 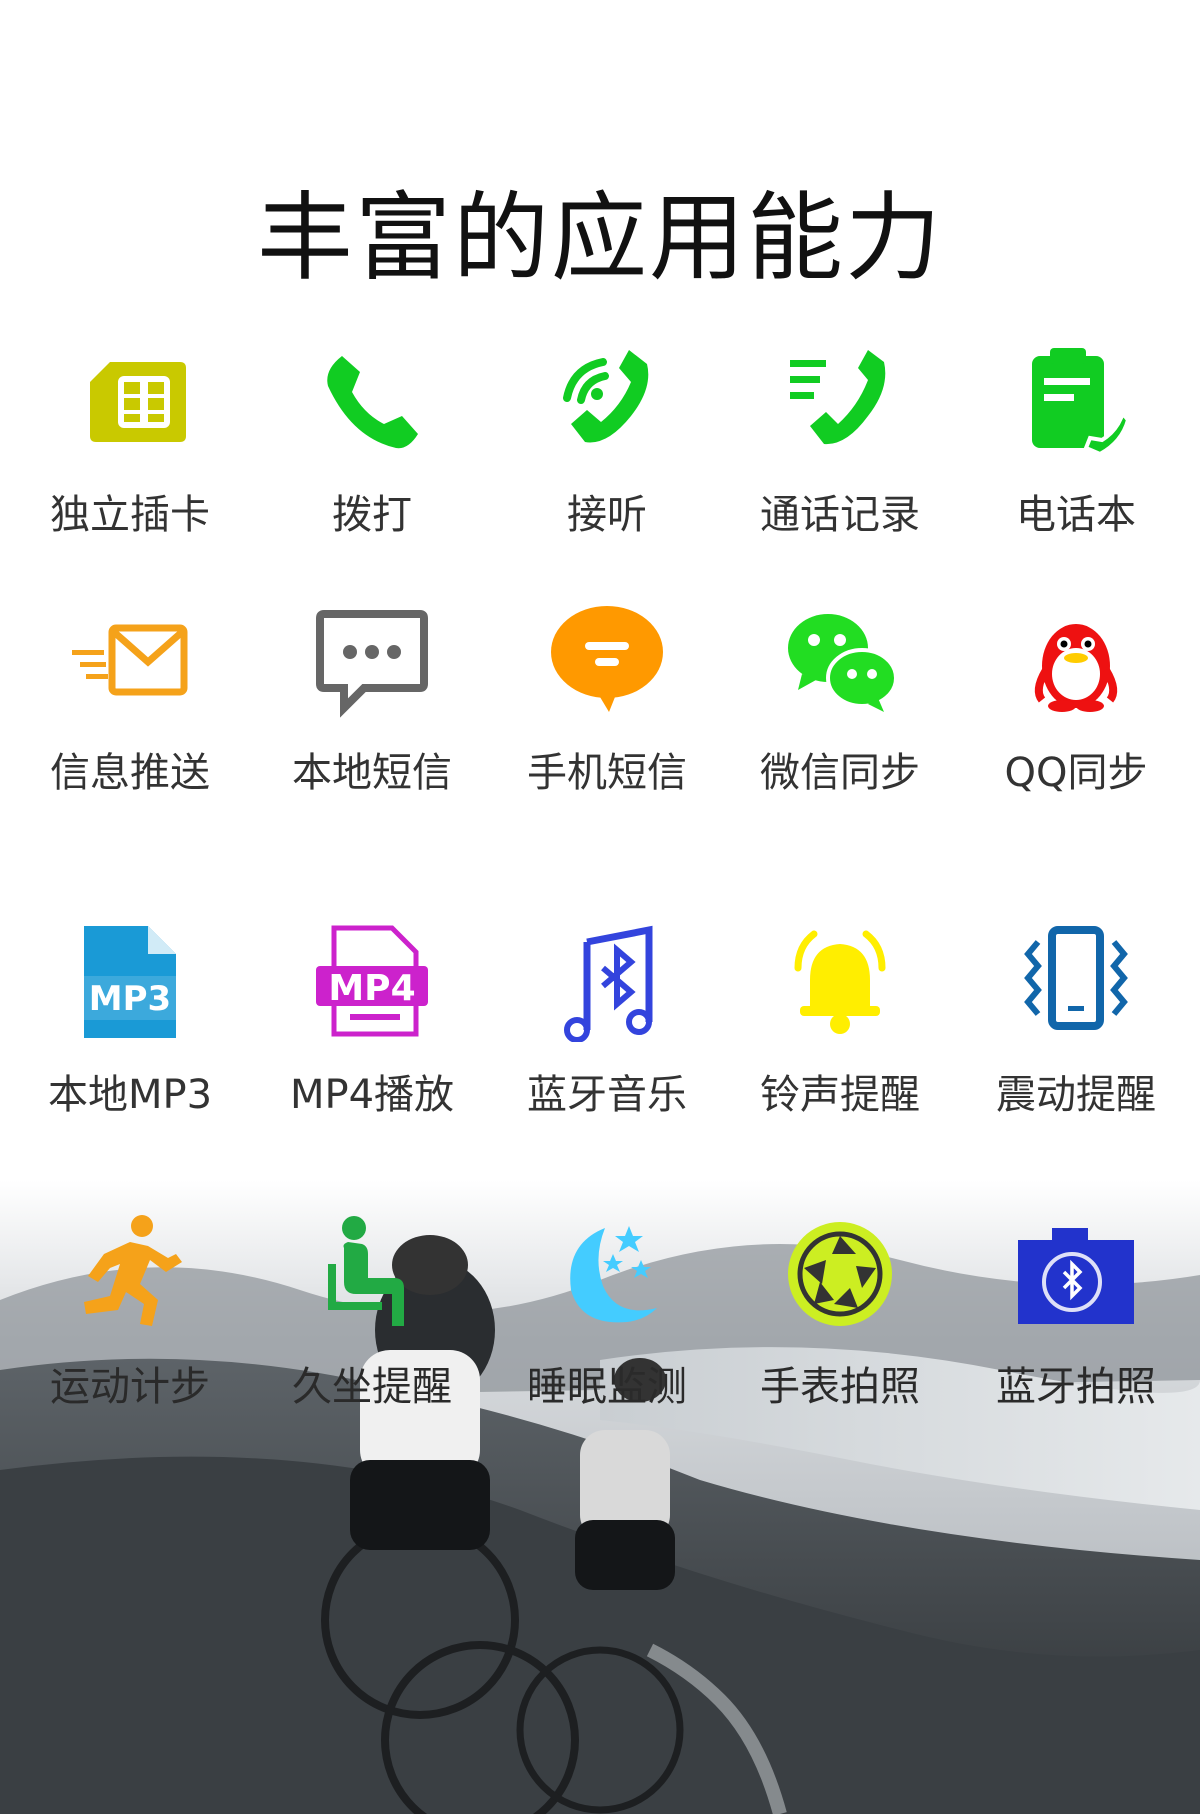 I want to click on feature-item: 运动计步, so click(x=130, y=1324).